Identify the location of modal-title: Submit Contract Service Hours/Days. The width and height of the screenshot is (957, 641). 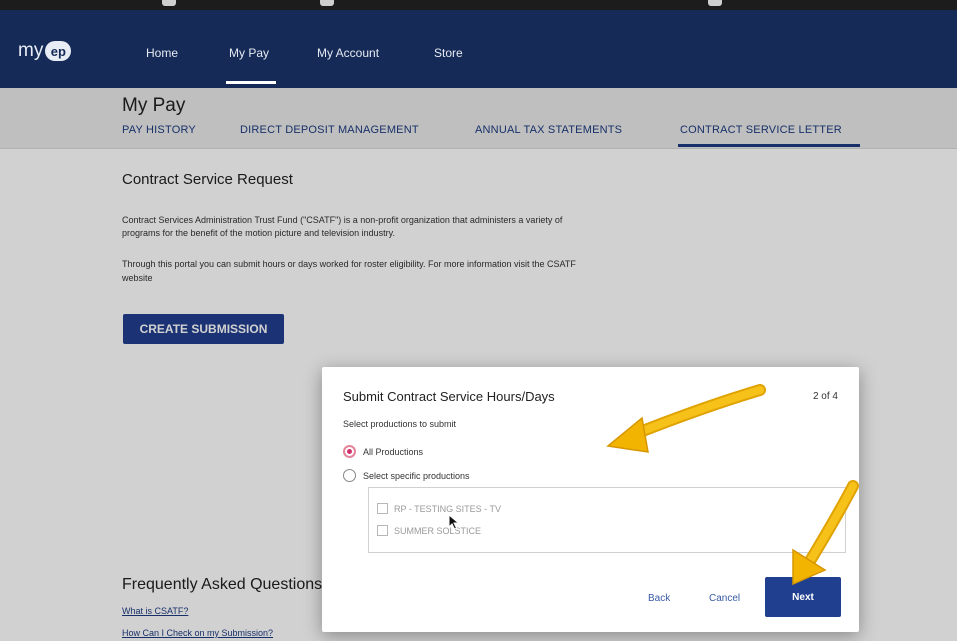
(449, 396).